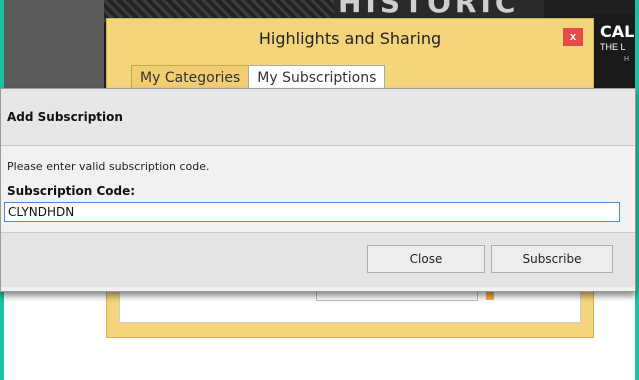  I want to click on subscribe-button: Subscribe, so click(552, 259).